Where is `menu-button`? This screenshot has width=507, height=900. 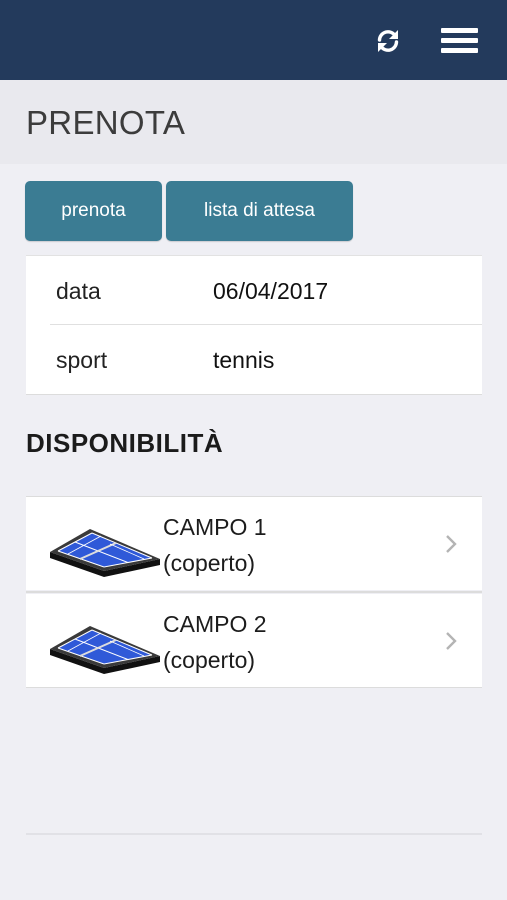 menu-button is located at coordinates (460, 41).